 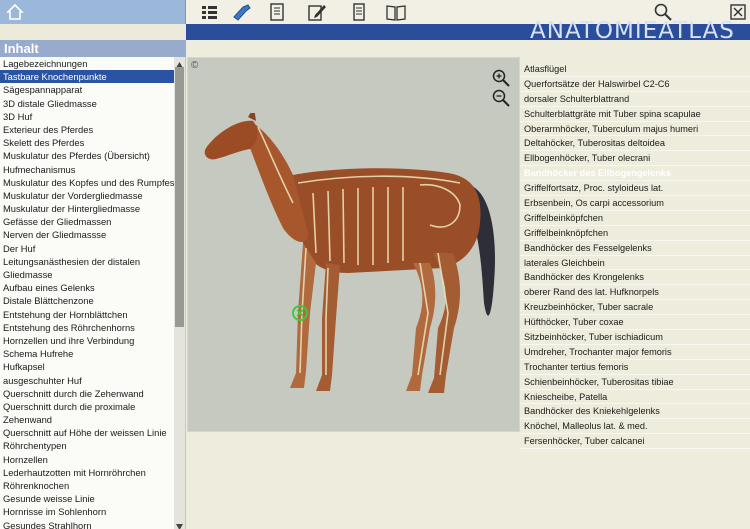 What do you see at coordinates (87, 182) in the screenshot?
I see `sidebar-item: Muskulatur des Kopfes und des Rumpfes` at bounding box center [87, 182].